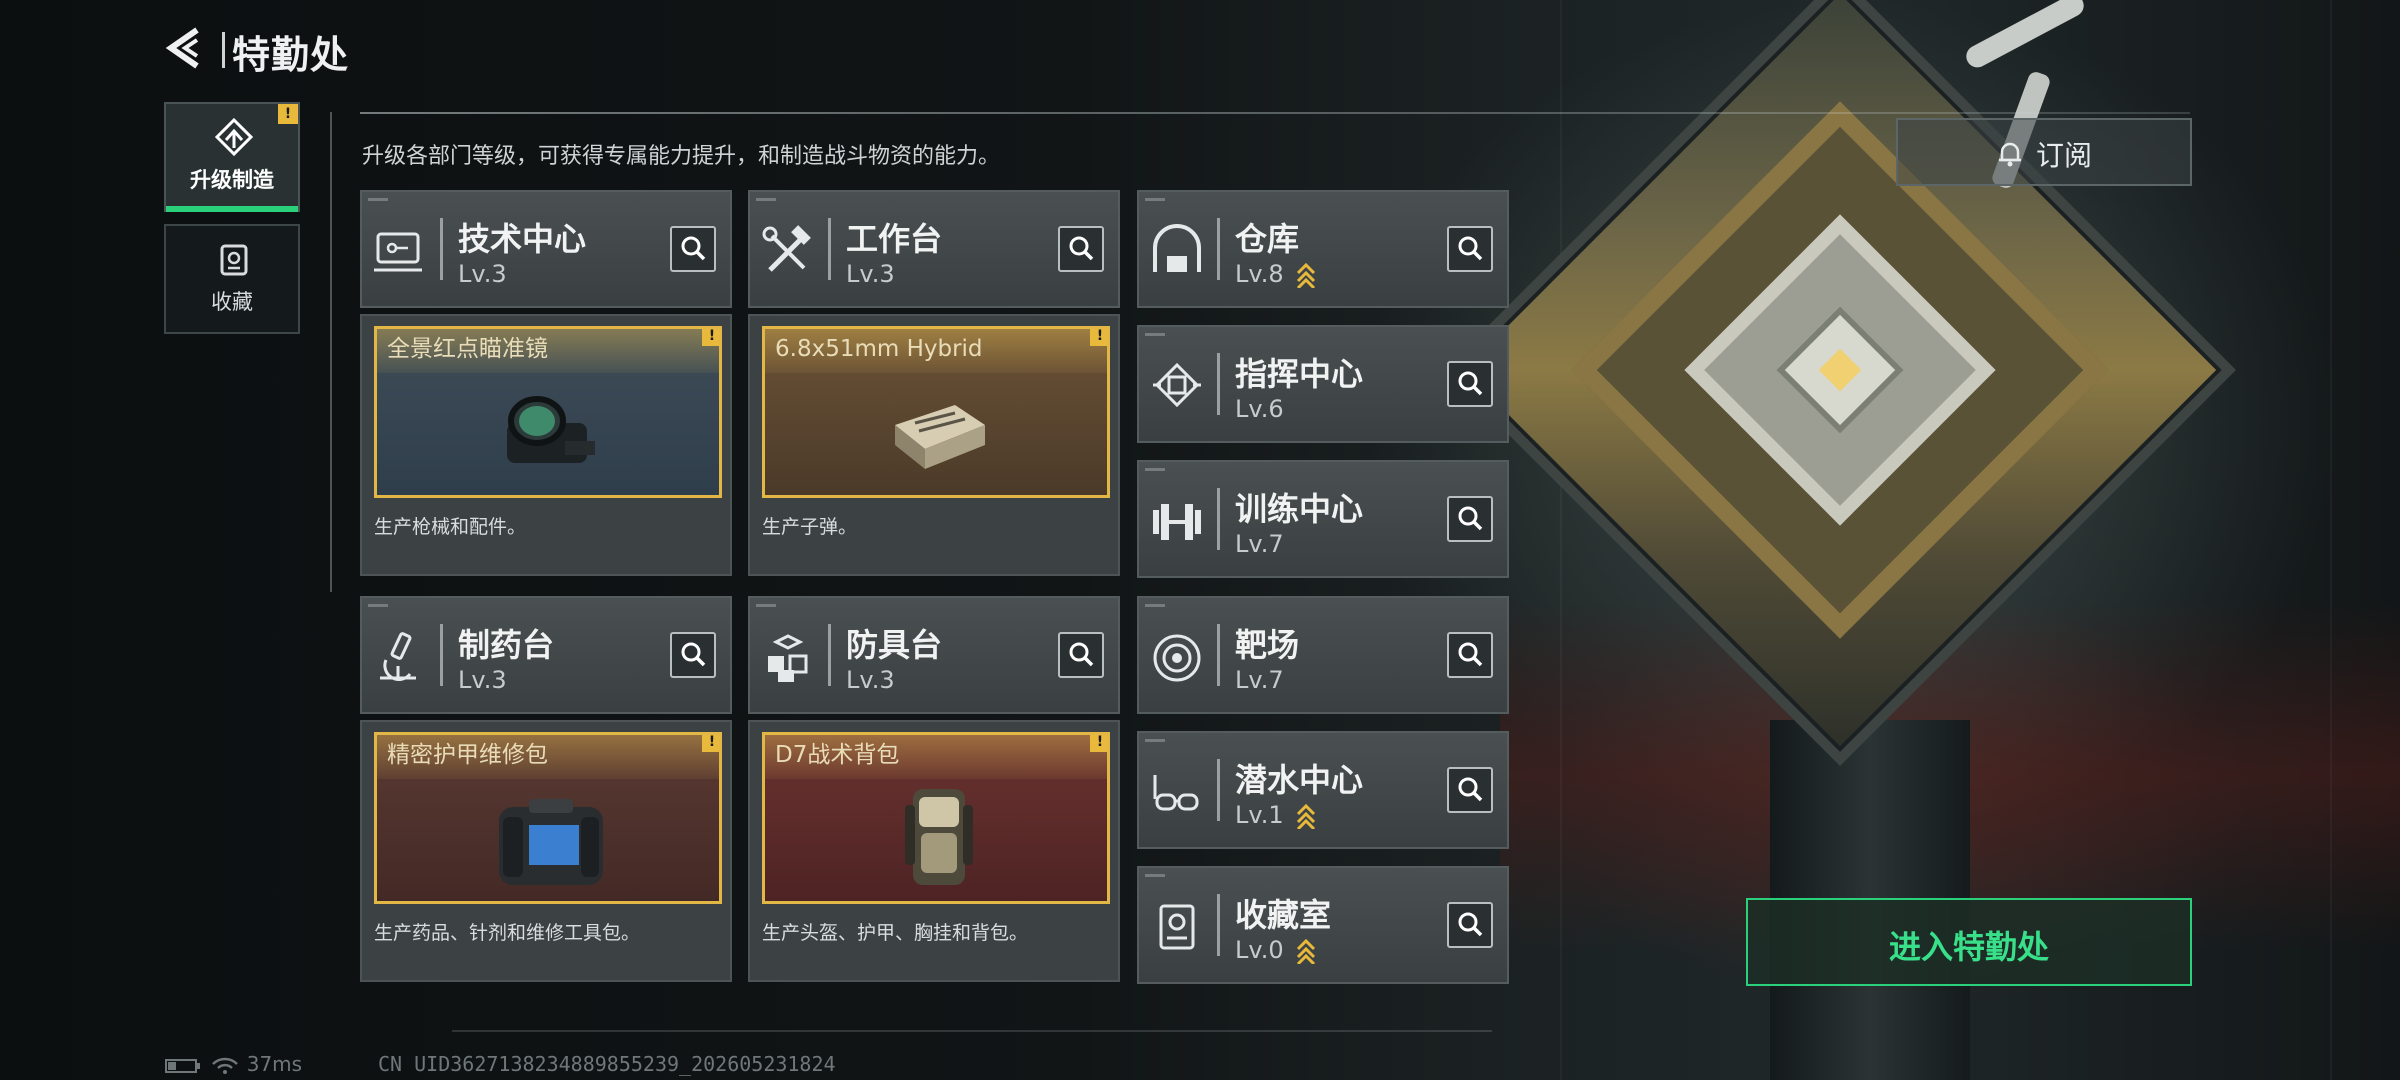 The image size is (2400, 1080). I want to click on facility-name: 工作台, so click(894, 239).